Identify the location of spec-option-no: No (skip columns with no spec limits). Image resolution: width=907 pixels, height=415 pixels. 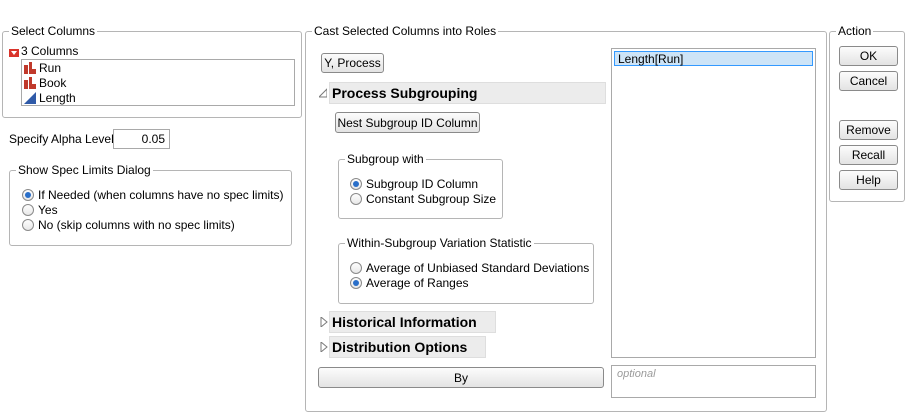
(128, 225).